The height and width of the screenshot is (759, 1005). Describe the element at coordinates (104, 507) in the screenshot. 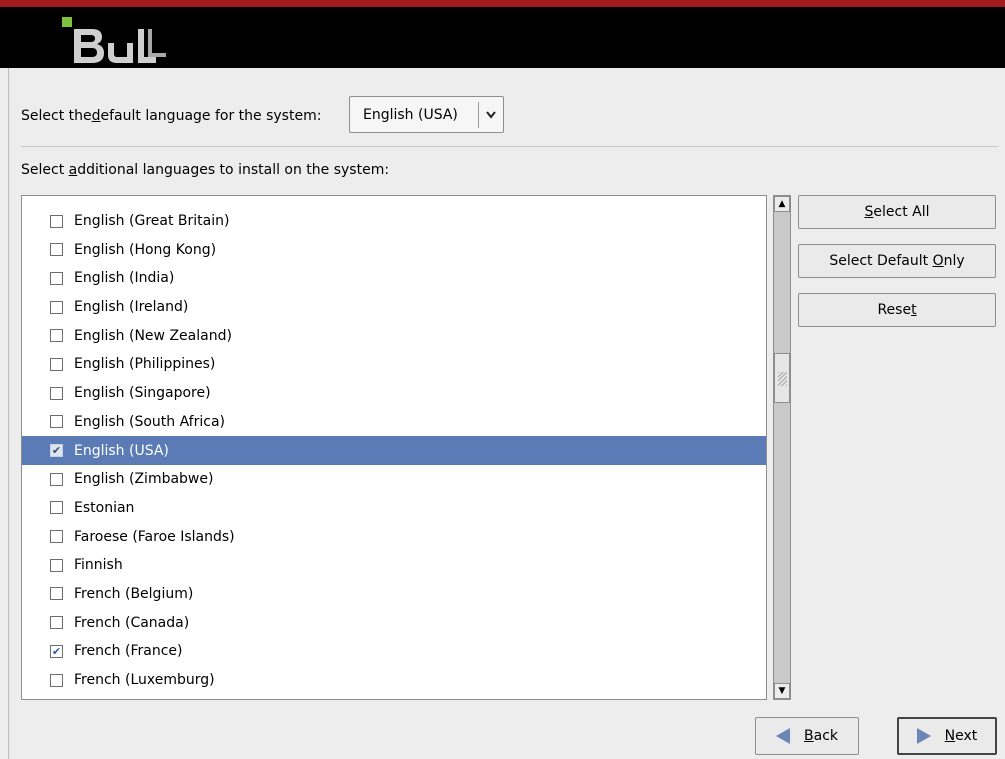

I see `language-label: Estonian` at that location.